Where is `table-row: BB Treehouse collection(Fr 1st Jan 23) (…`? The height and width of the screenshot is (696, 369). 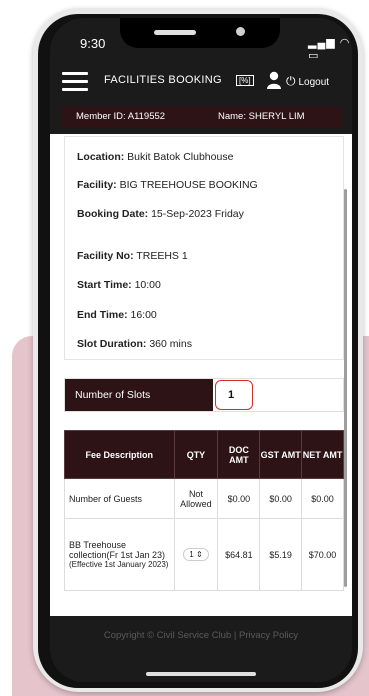
table-row: BB Treehouse collection(Fr 1st Jan 23) (… is located at coordinates (204, 554).